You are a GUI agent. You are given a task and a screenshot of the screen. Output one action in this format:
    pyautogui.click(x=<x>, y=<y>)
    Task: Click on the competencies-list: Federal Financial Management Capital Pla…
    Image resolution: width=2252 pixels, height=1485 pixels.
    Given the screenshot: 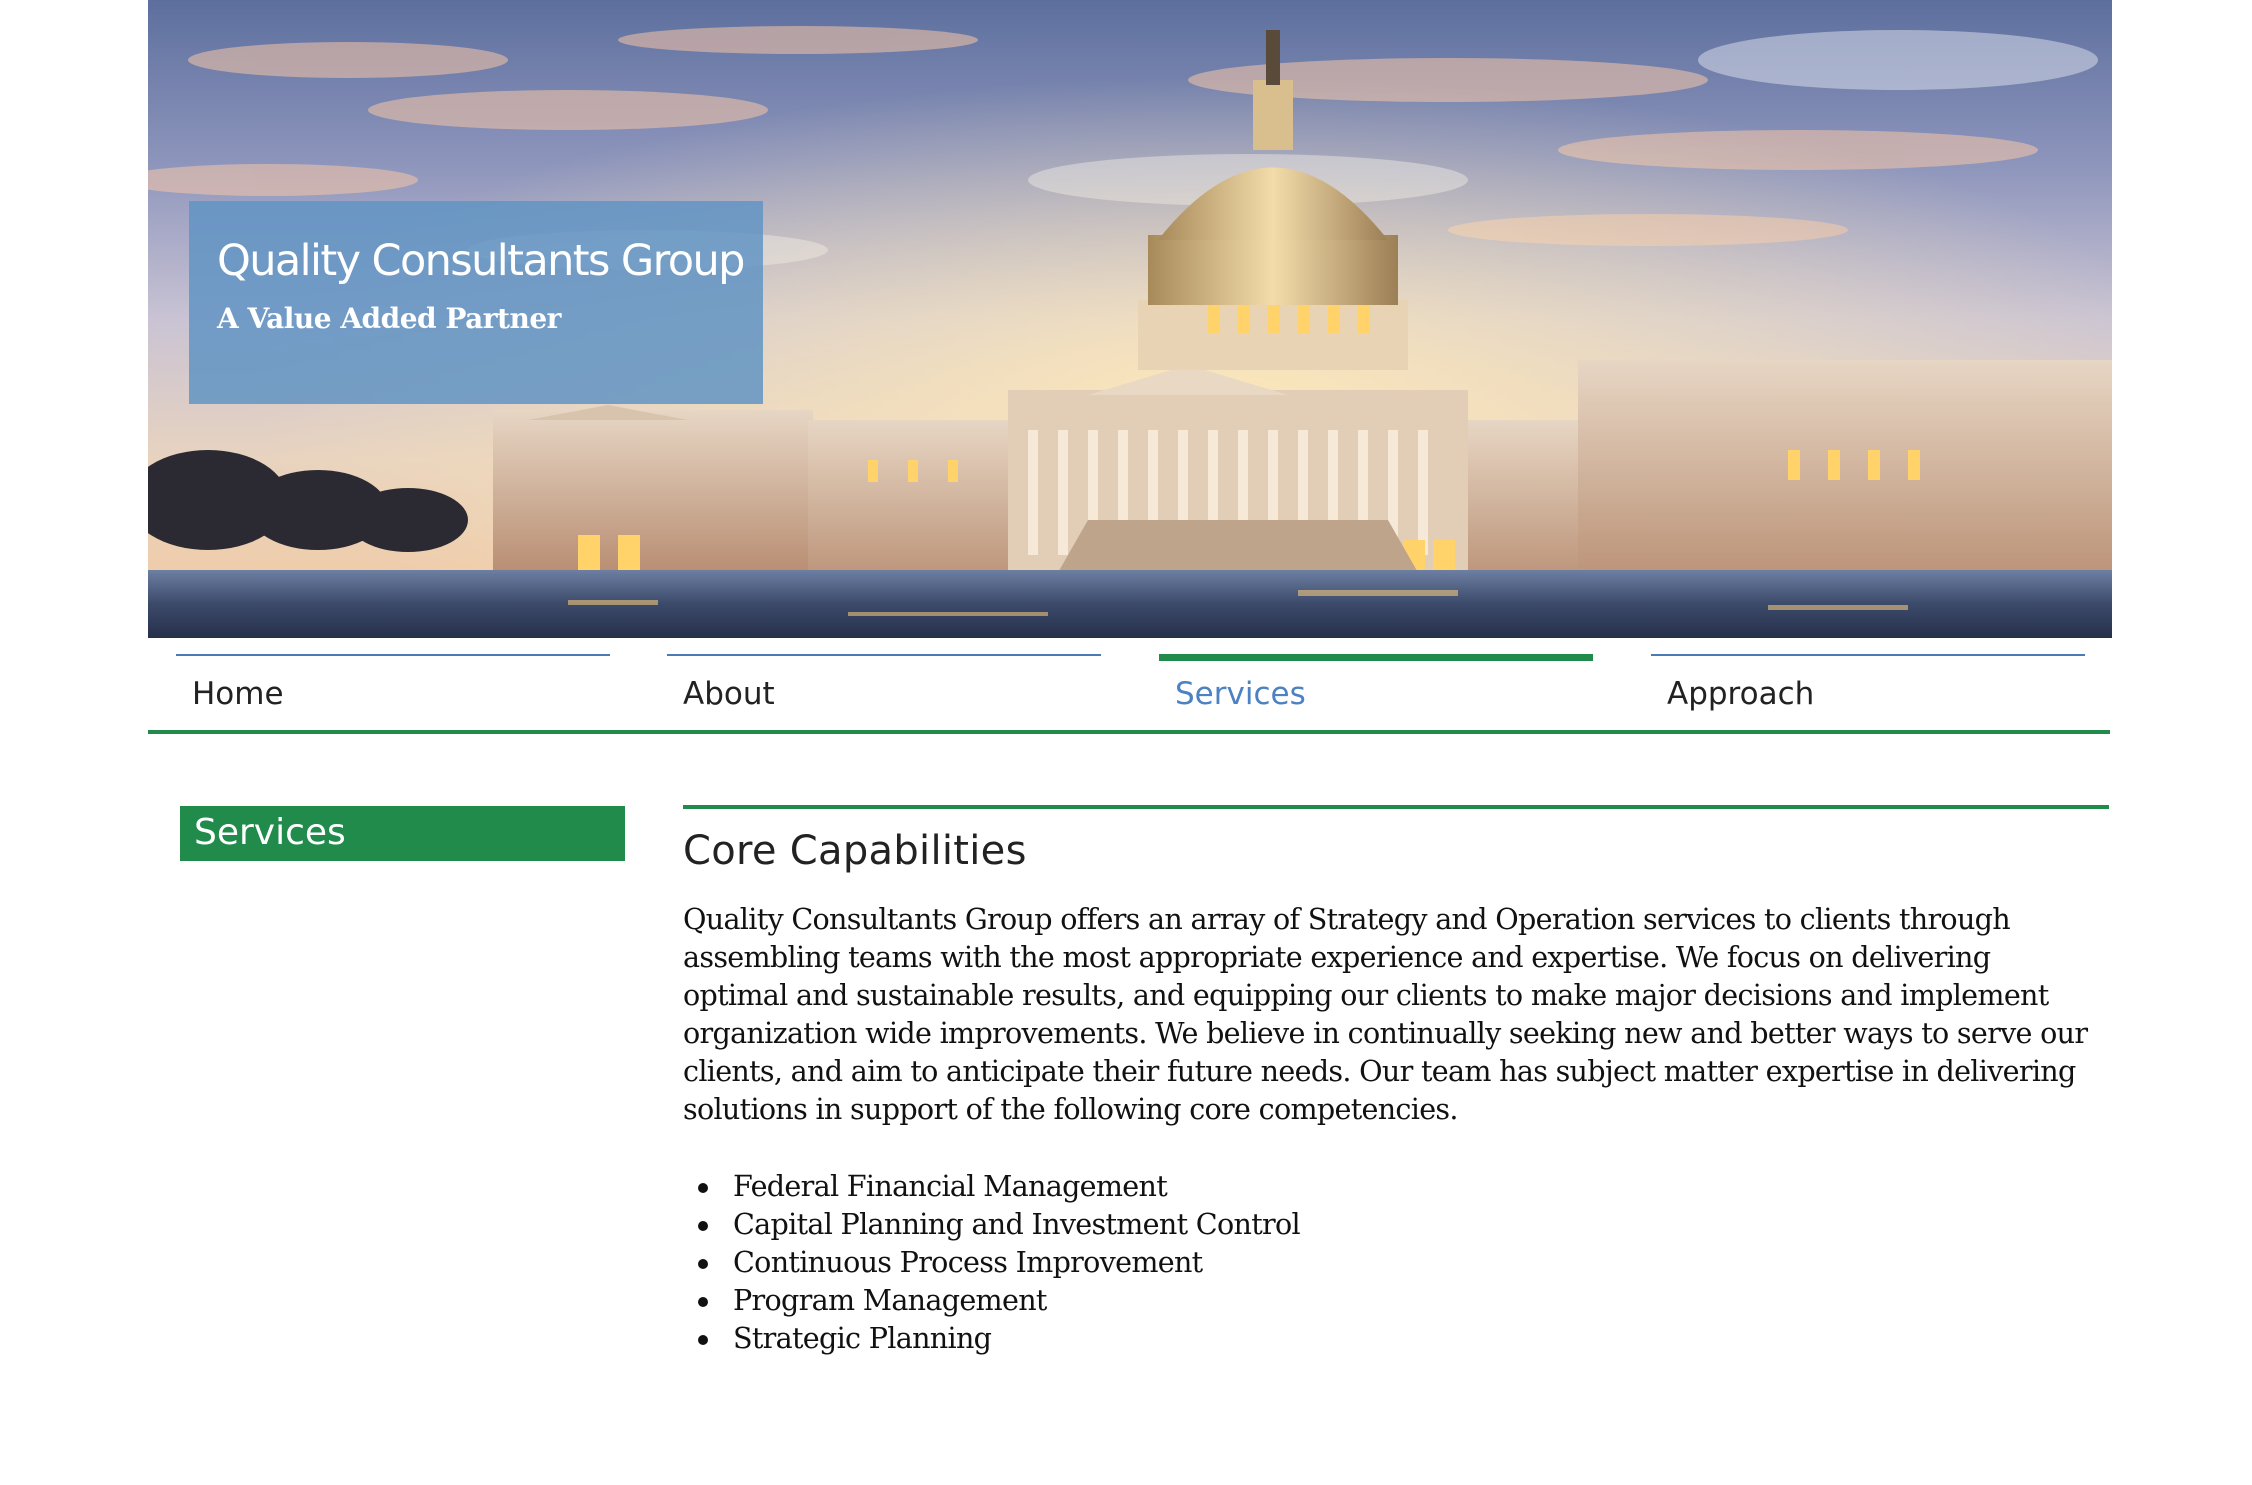 What is the action you would take?
    pyautogui.click(x=1393, y=1262)
    